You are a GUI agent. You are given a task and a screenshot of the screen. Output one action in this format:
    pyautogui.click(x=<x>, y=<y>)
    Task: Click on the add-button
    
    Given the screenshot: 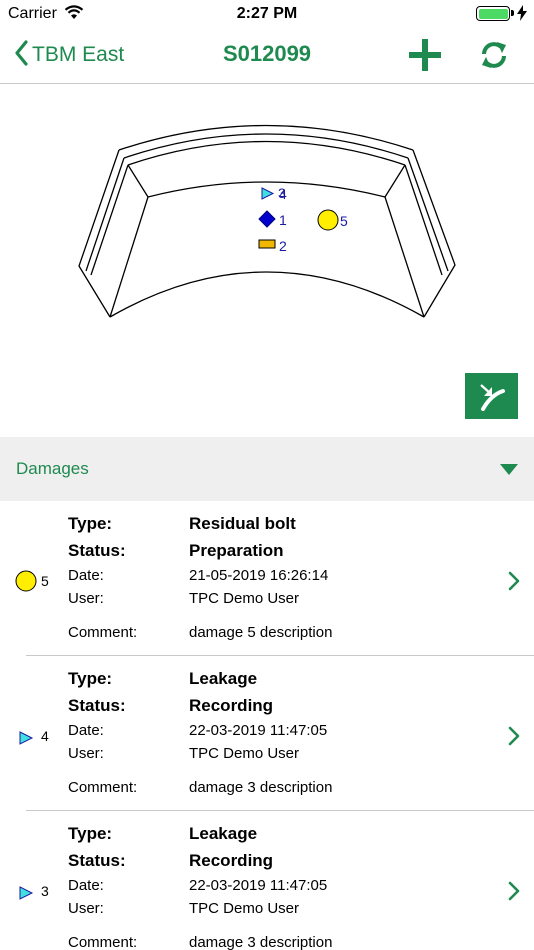 What is the action you would take?
    pyautogui.click(x=425, y=55)
    